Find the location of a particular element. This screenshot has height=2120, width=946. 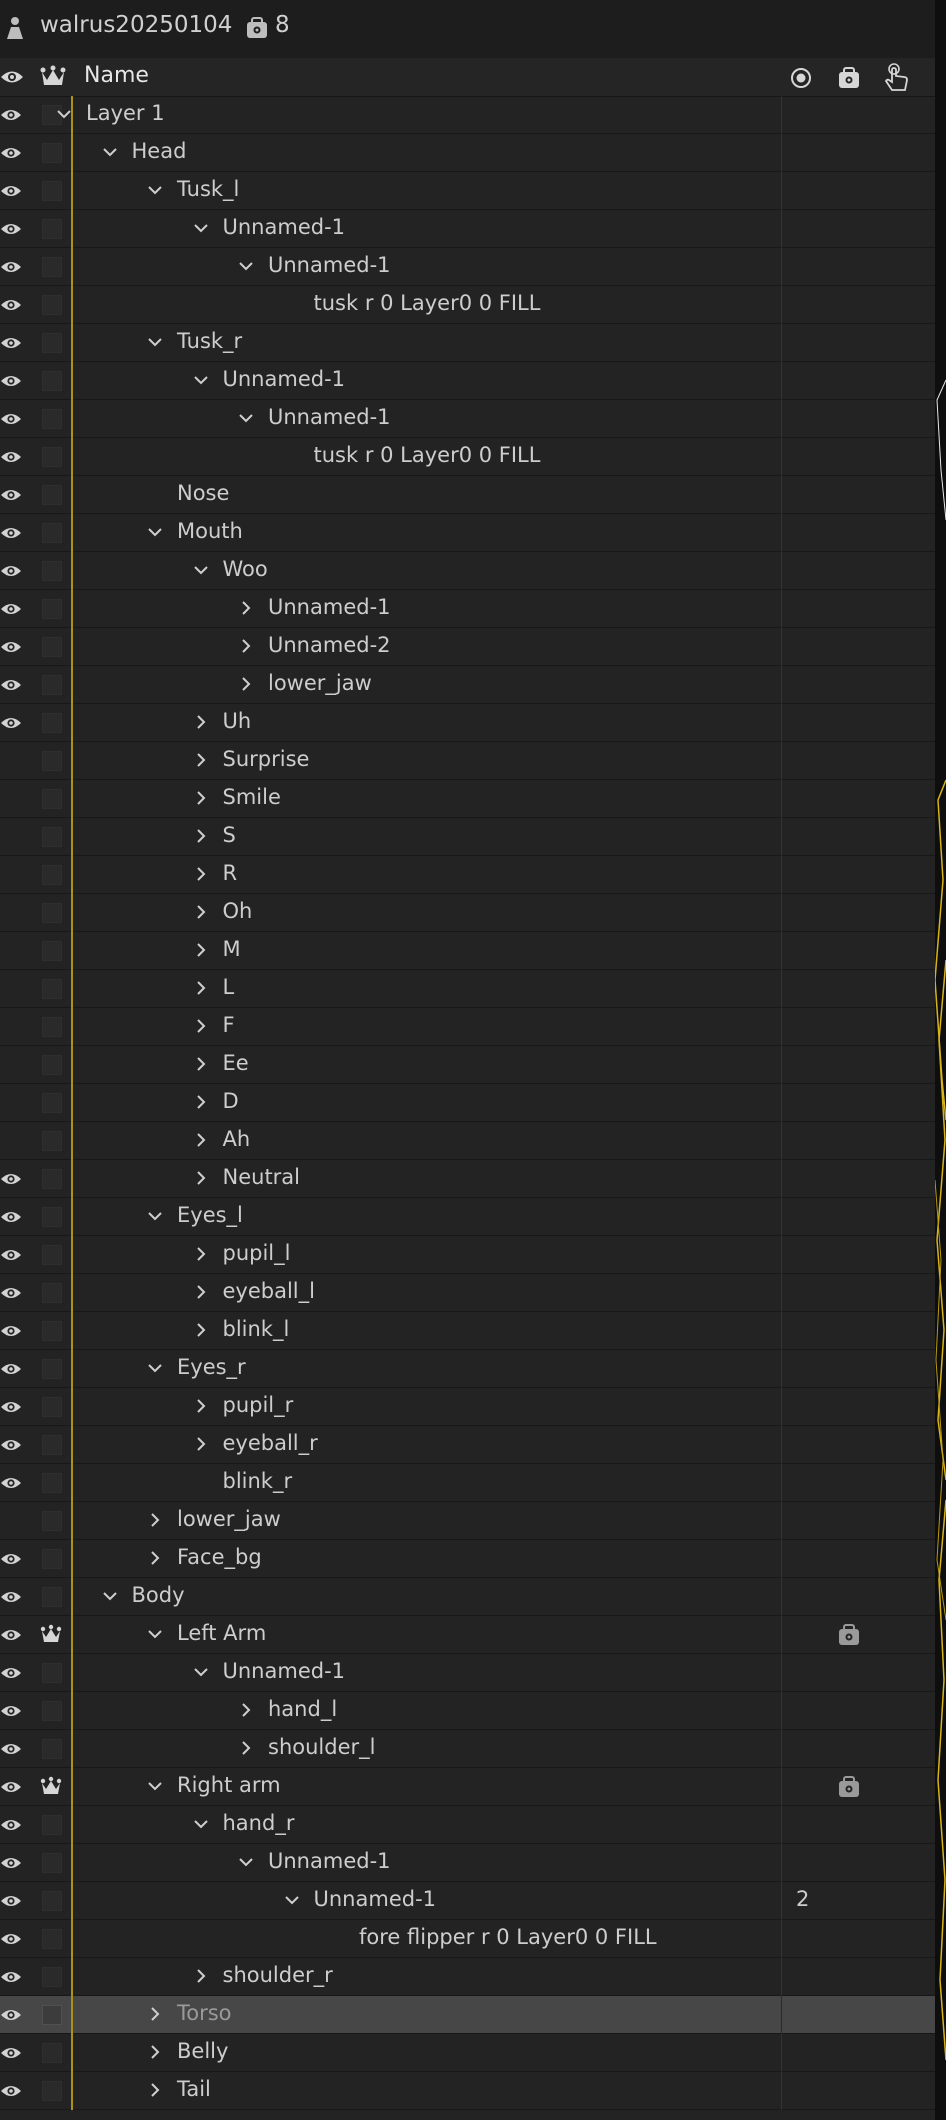

layer-row-woo: Woo is located at coordinates (467, 571).